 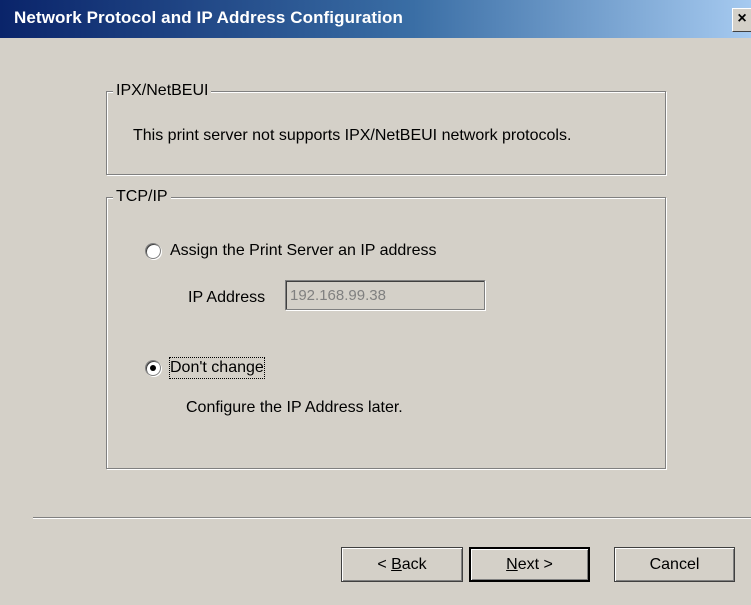 I want to click on assign-ip-radio-label: Assign the Print Server an IP address, so click(x=303, y=251).